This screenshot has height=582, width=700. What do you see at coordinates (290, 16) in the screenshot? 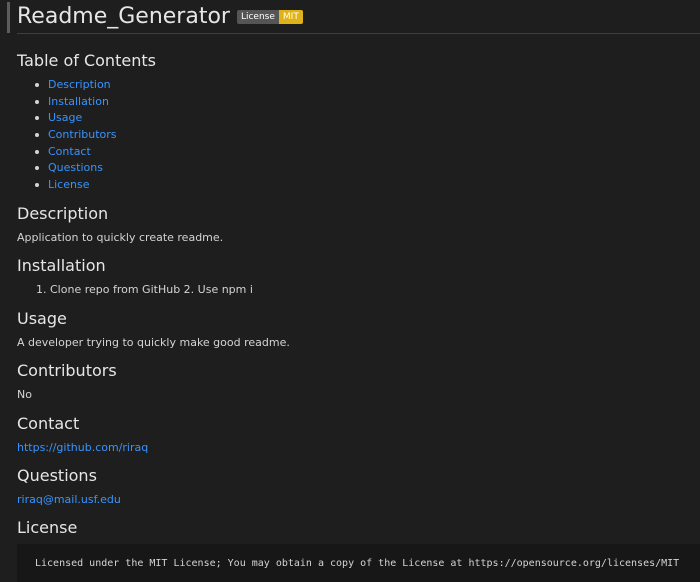
I see `license-badge-value: MIT` at bounding box center [290, 16].